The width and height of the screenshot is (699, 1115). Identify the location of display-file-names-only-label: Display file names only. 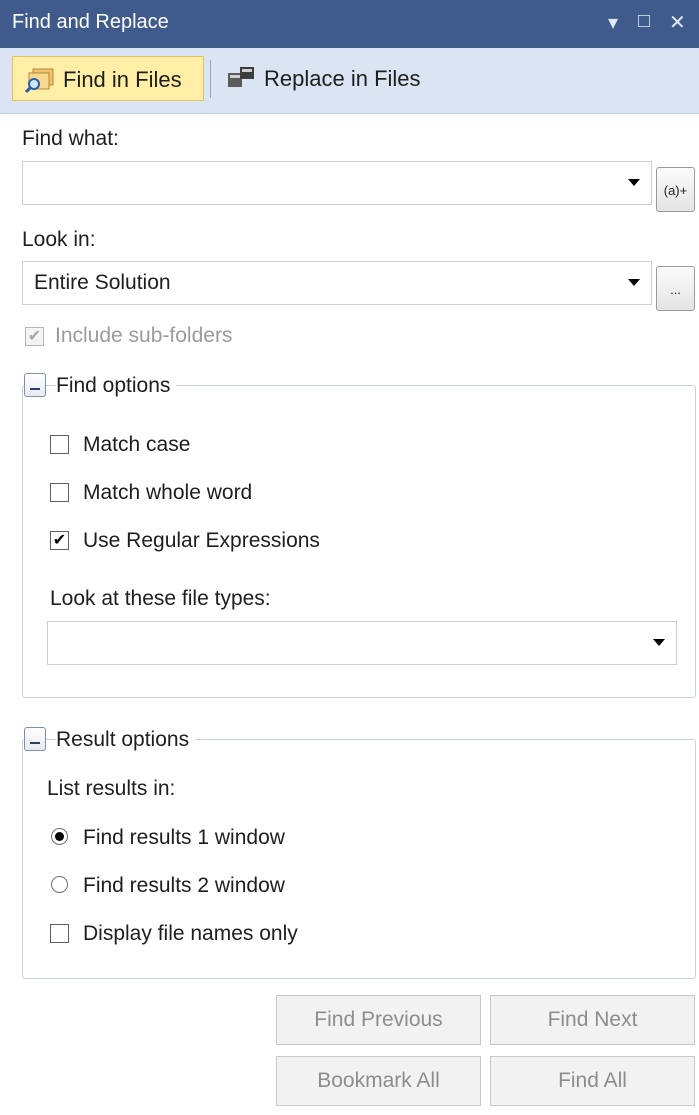
(190, 933).